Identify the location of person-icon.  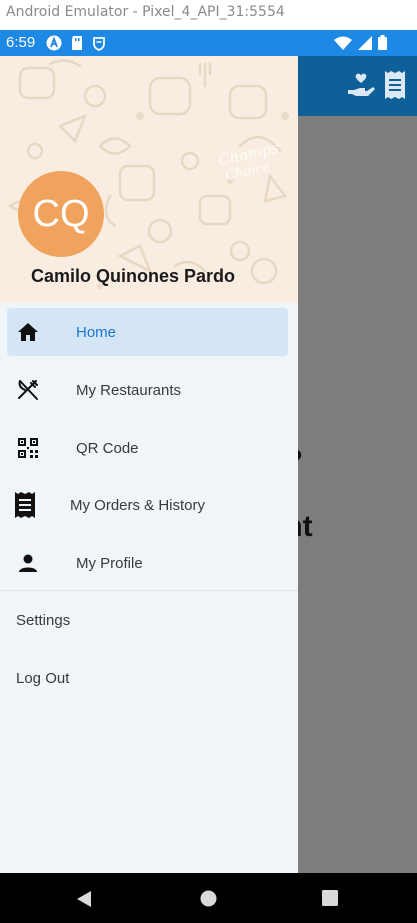
(28, 563).